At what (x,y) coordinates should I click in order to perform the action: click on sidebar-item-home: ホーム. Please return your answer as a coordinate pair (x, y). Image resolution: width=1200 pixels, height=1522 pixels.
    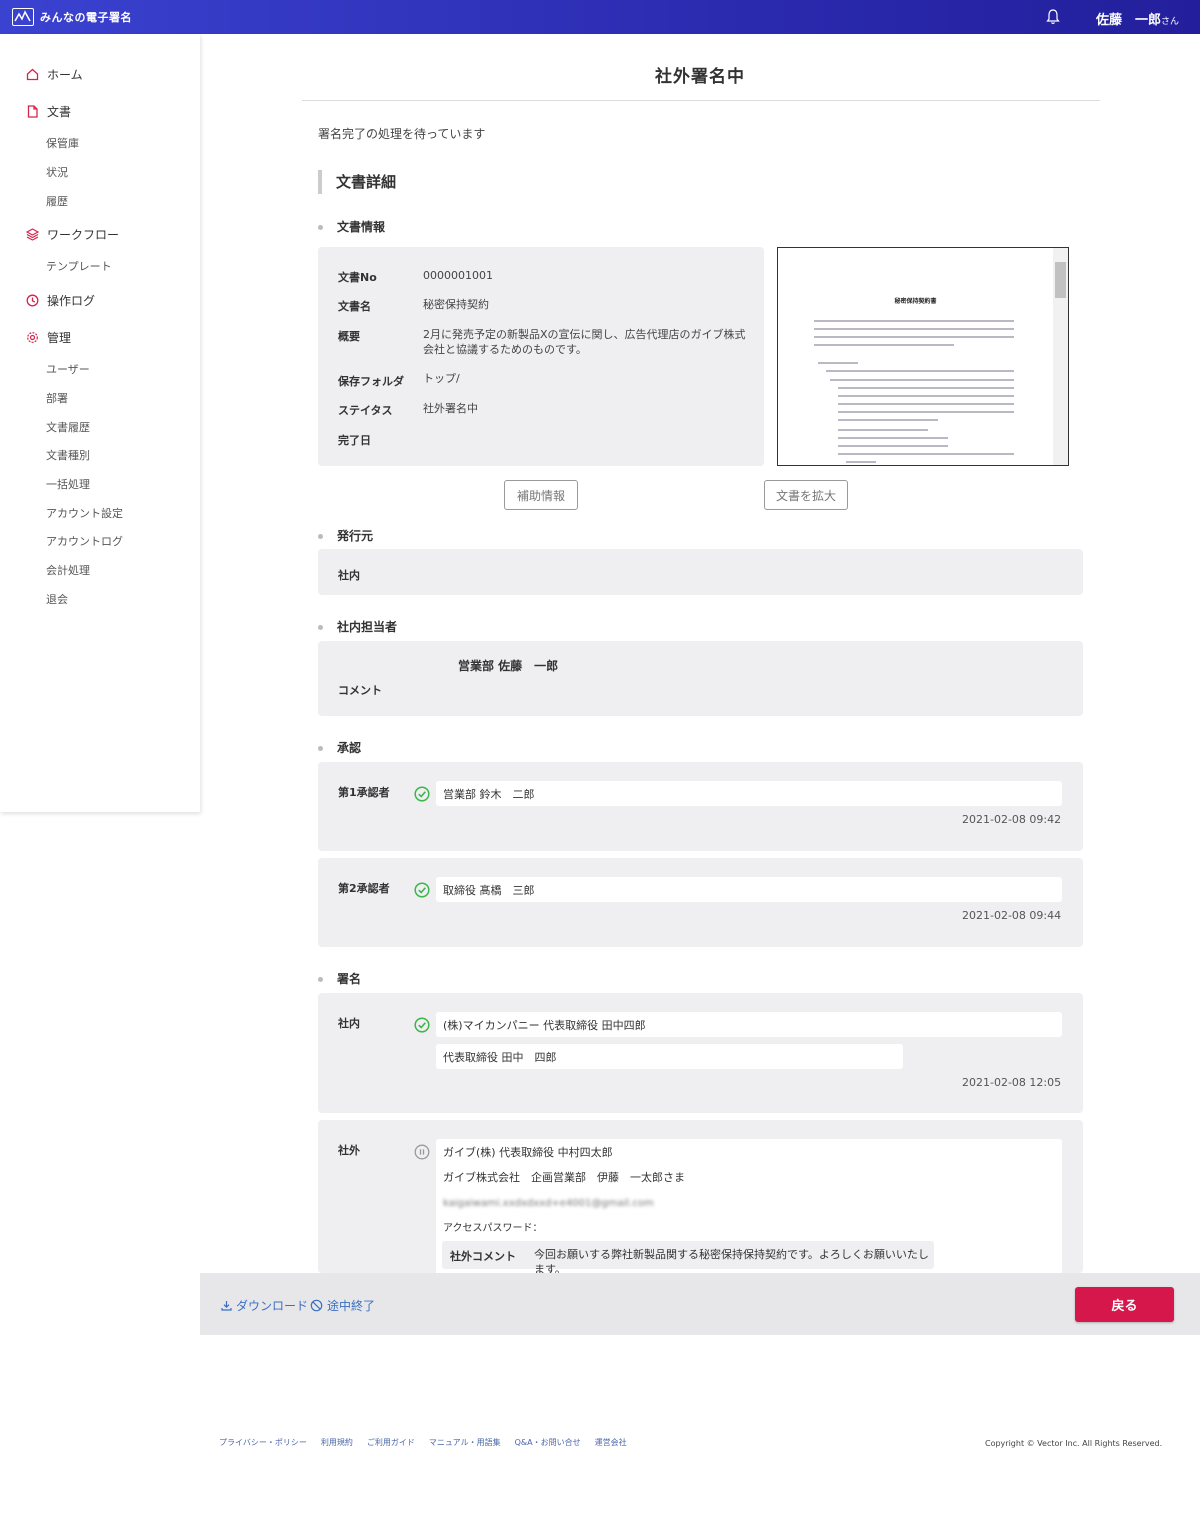
    Looking at the image, I should click on (54, 74).